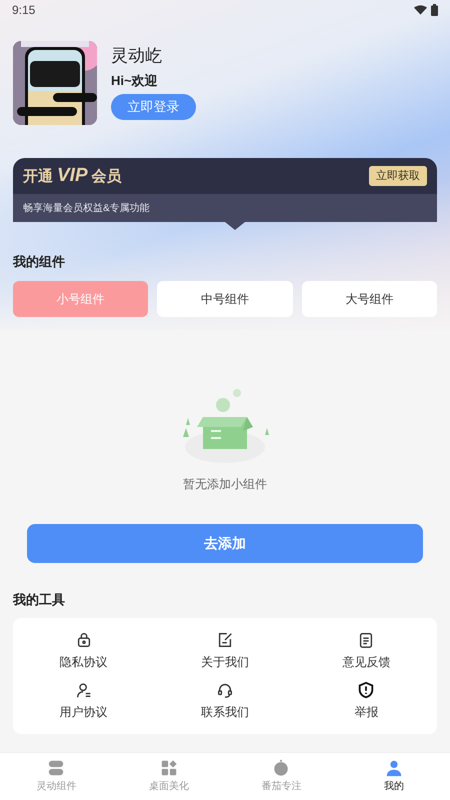 This screenshot has width=450, height=800. What do you see at coordinates (224, 662) in the screenshot?
I see `tool-label: 关于我们` at bounding box center [224, 662].